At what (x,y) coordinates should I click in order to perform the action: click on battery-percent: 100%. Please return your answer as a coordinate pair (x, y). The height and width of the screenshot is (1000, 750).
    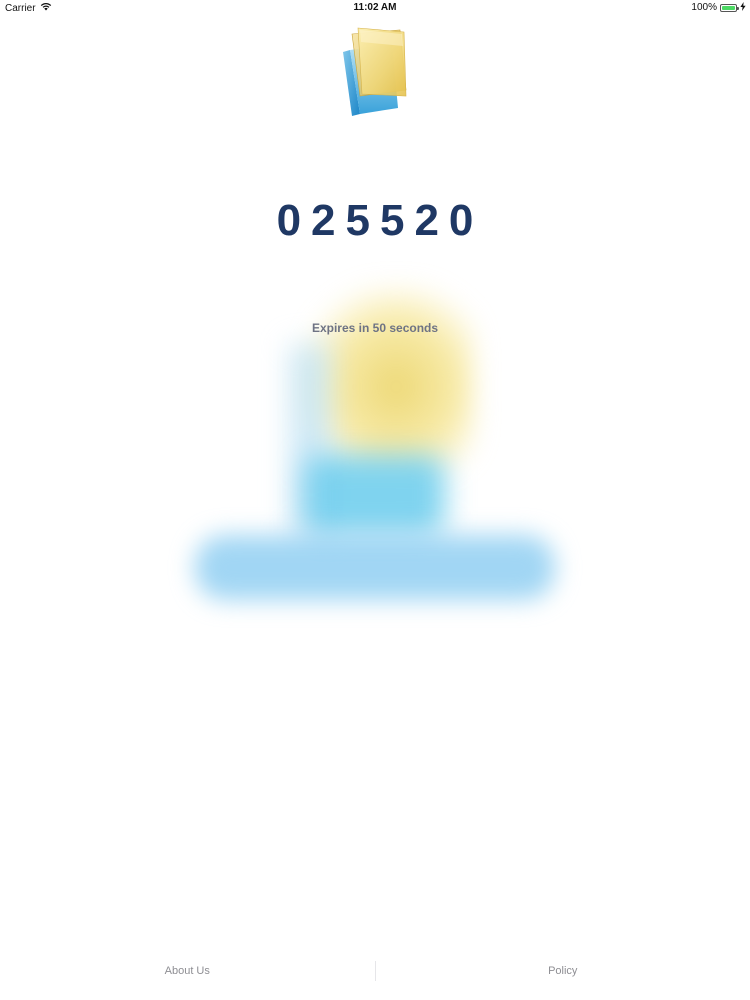
    Looking at the image, I should click on (704, 7).